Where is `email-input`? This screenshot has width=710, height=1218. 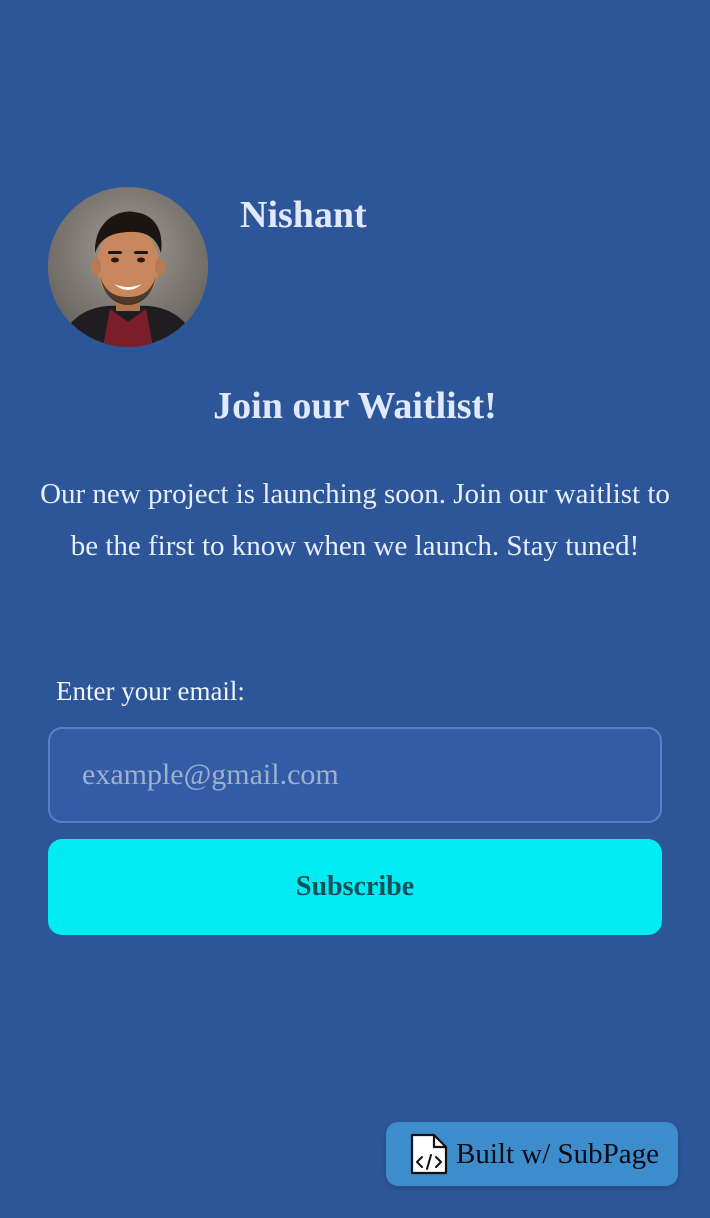 email-input is located at coordinates (355, 775).